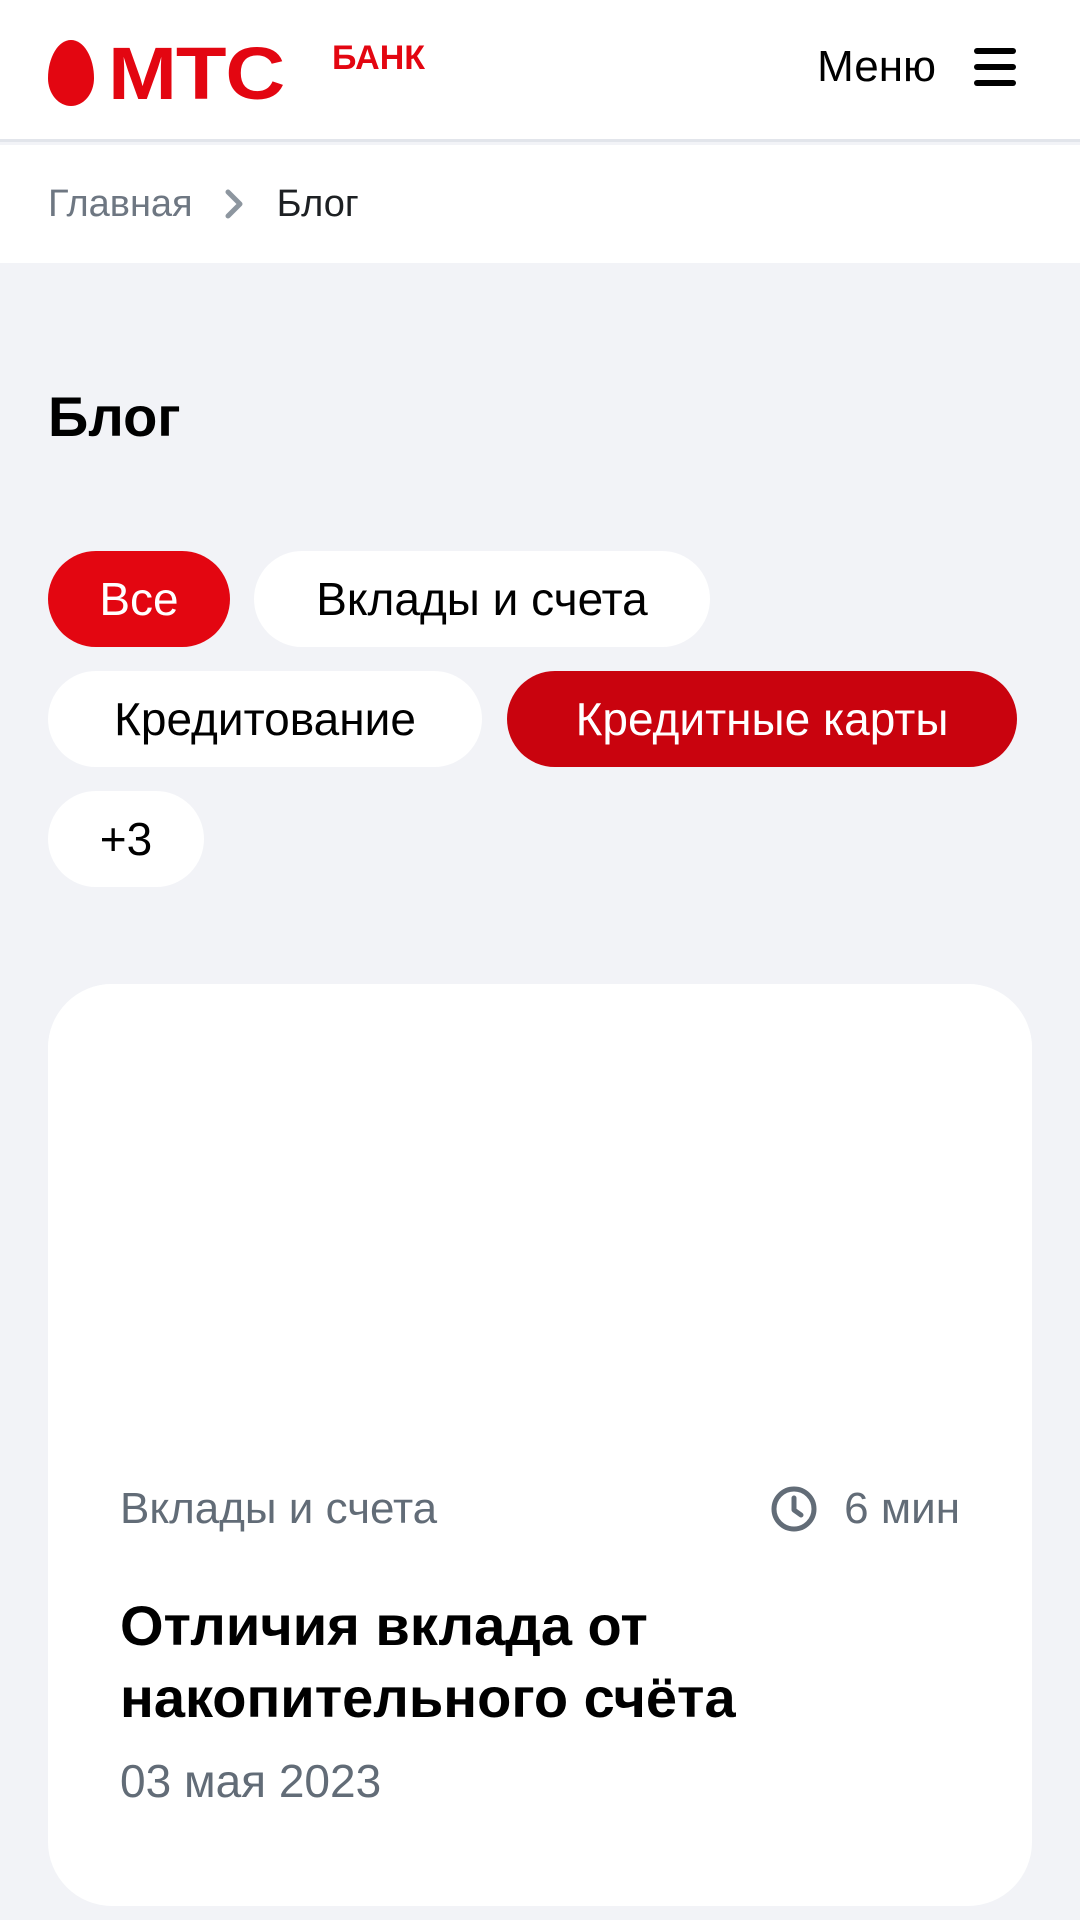 The width and height of the screenshot is (1080, 1920). I want to click on read-time-value: 6 мин, so click(902, 1508).